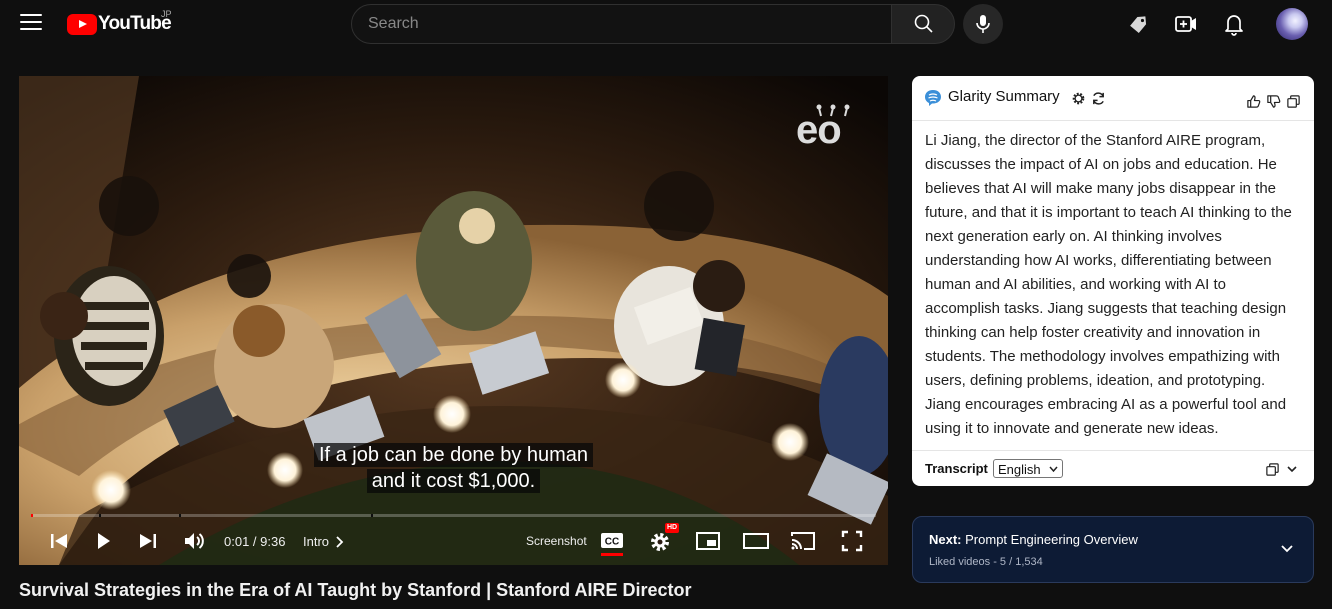 This screenshot has height=609, width=1332. What do you see at coordinates (956, 468) in the screenshot?
I see `transcript-label: Transcript` at bounding box center [956, 468].